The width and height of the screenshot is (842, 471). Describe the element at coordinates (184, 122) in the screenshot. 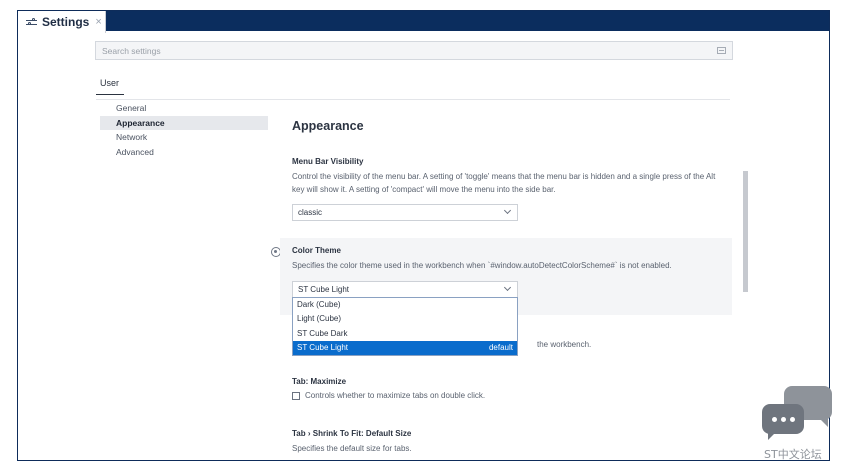

I see `toc-item-appearance: Appearance` at that location.